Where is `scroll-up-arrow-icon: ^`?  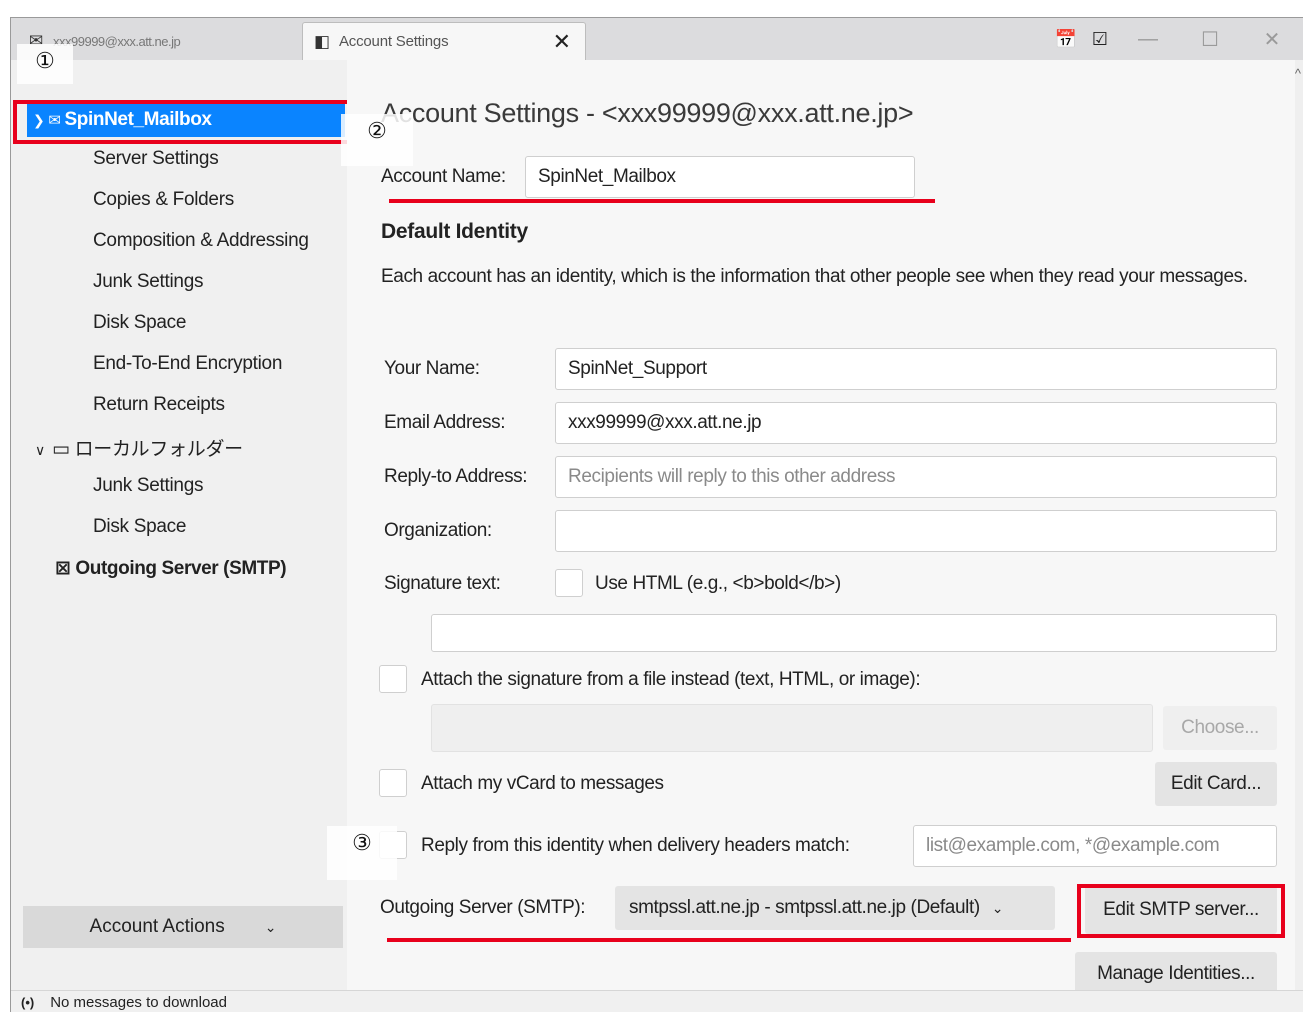 scroll-up-arrow-icon: ^ is located at coordinates (1298, 73).